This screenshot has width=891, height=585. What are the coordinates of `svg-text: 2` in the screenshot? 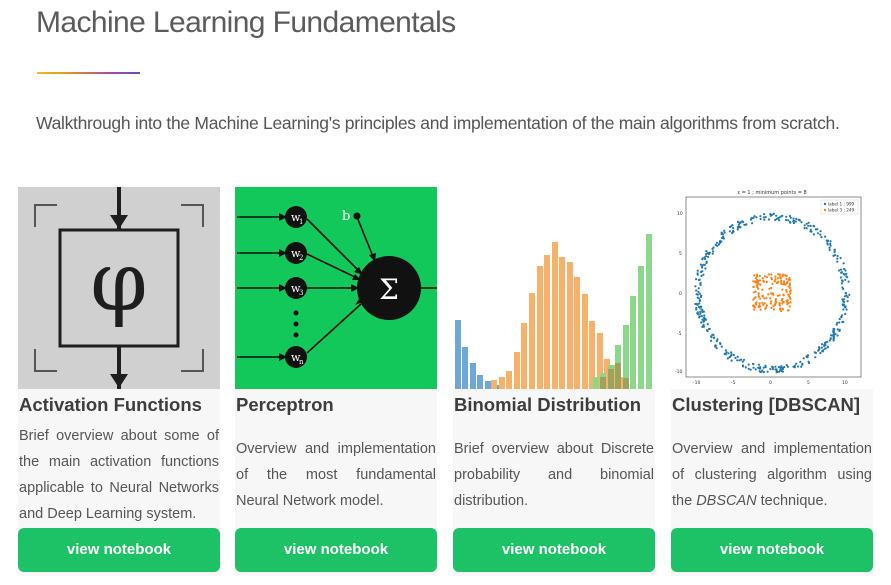 It's located at (301, 258).